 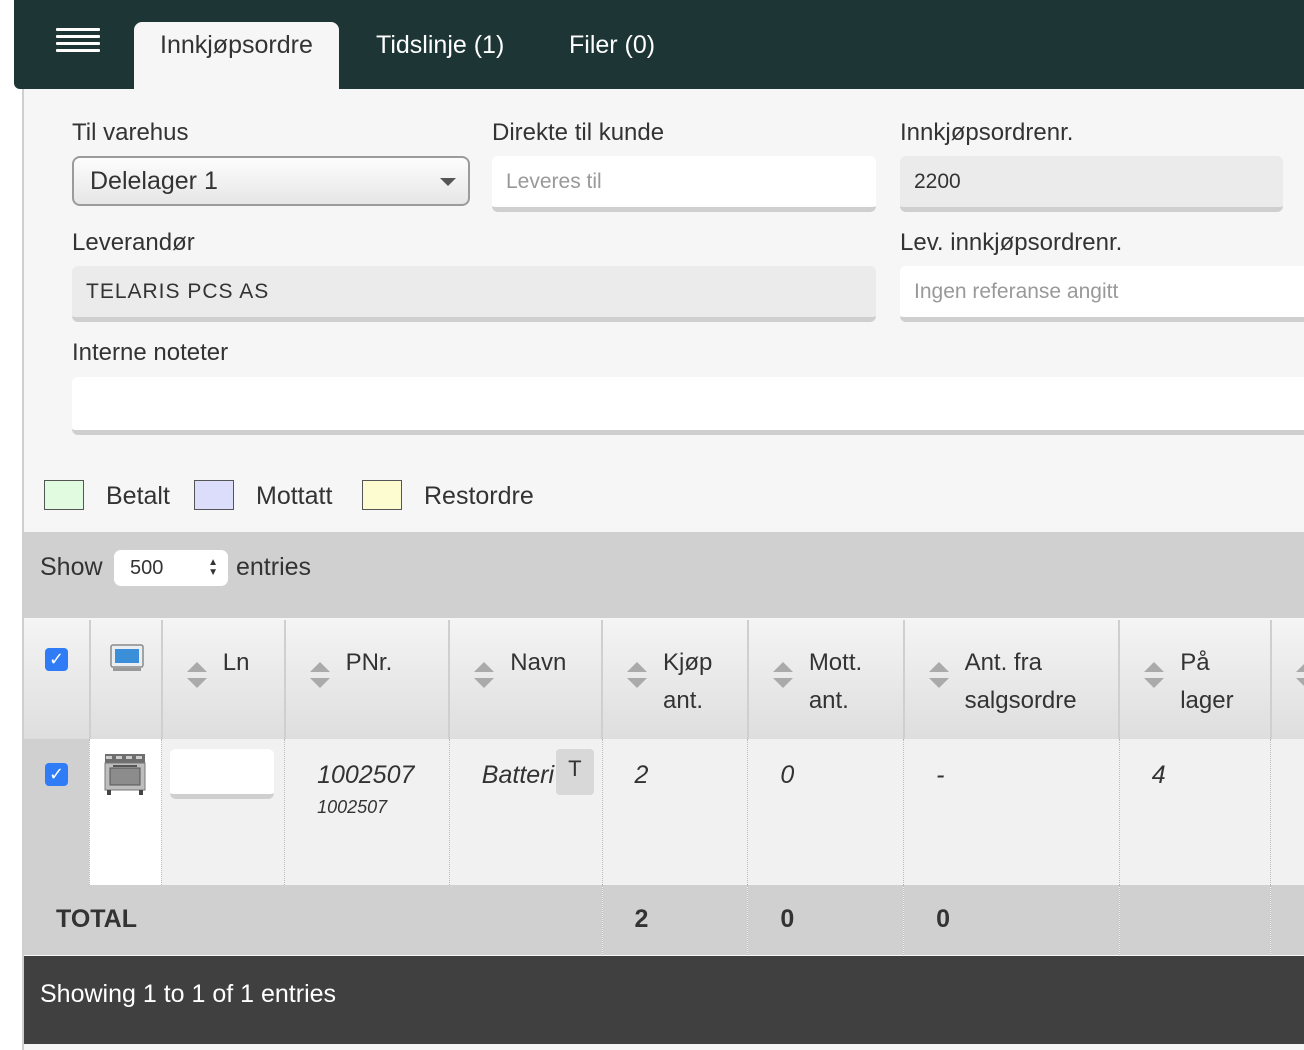 What do you see at coordinates (130, 132) in the screenshot?
I see `til-varehus-label: Til varehus` at bounding box center [130, 132].